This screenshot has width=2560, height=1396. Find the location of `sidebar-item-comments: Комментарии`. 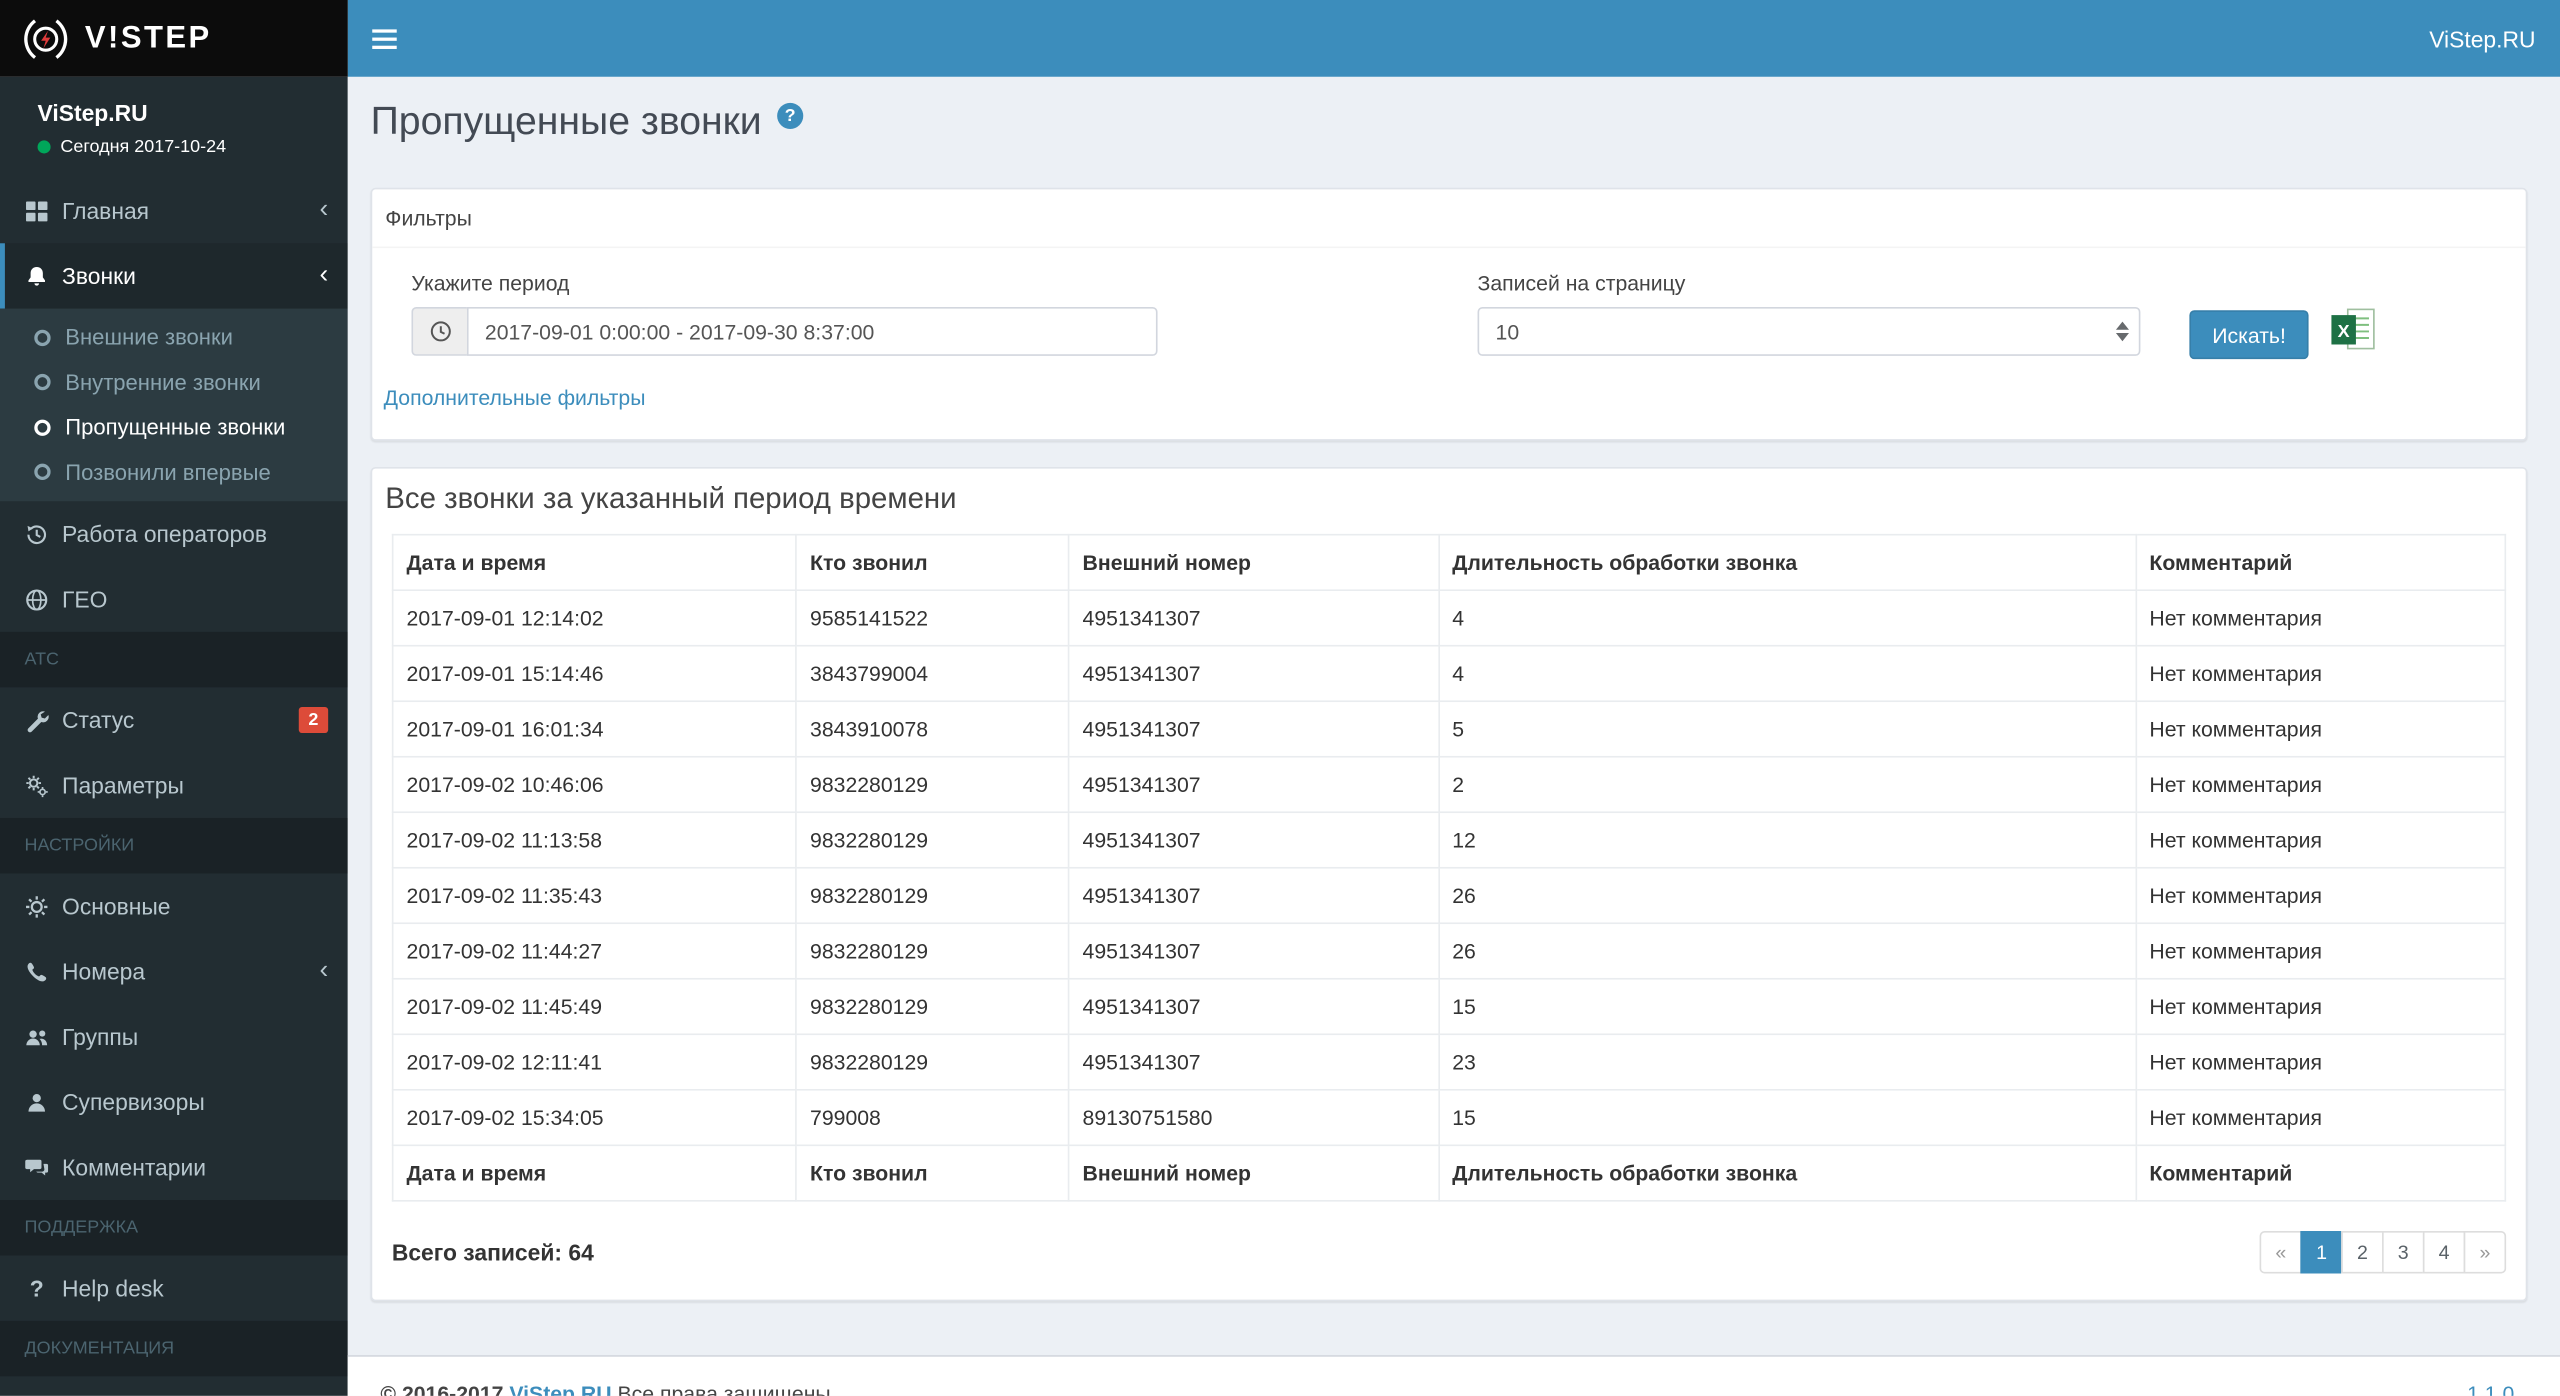

sidebar-item-comments: Комментарии is located at coordinates (174, 1167).